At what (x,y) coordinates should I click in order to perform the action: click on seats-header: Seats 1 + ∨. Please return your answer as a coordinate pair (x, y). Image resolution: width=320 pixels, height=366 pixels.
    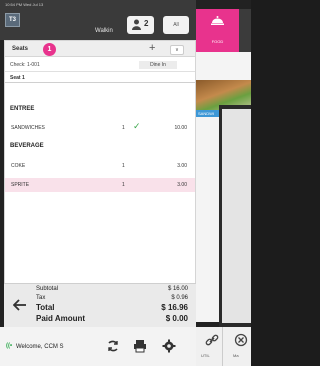
    Looking at the image, I should click on (100, 49).